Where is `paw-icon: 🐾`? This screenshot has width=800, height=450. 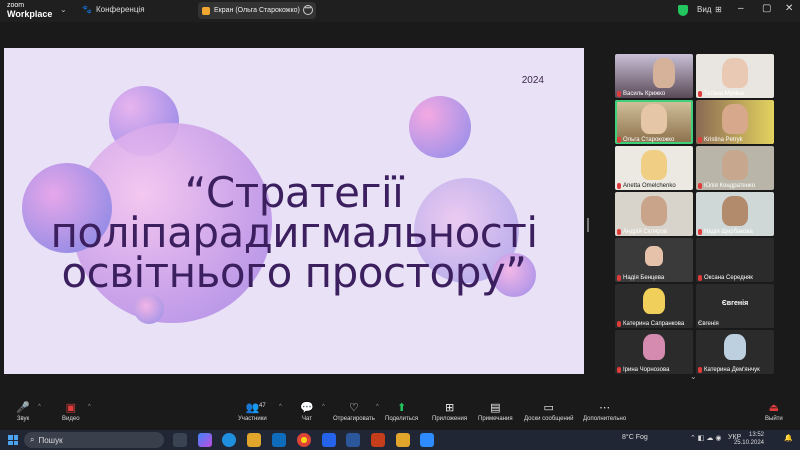 paw-icon: 🐾 is located at coordinates (87, 9).